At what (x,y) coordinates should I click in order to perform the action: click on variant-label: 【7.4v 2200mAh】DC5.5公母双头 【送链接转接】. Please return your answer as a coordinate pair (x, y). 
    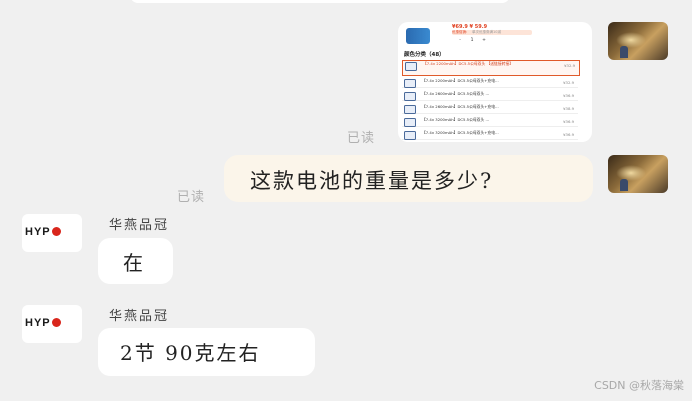
    Looking at the image, I should click on (468, 63).